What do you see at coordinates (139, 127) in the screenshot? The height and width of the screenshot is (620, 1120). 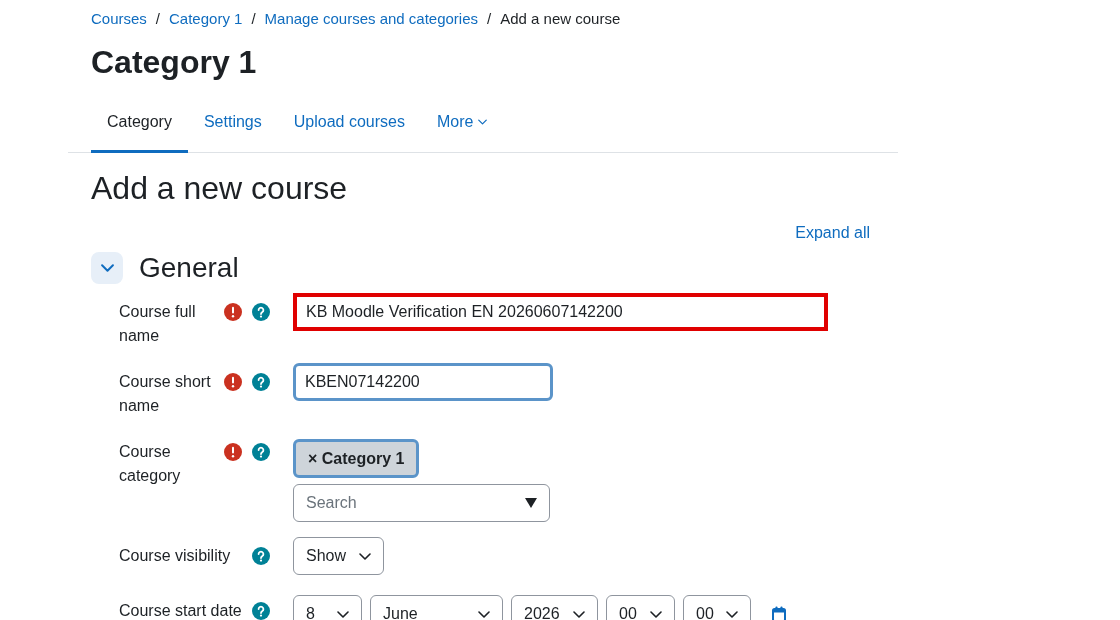 I see `tab: Category` at bounding box center [139, 127].